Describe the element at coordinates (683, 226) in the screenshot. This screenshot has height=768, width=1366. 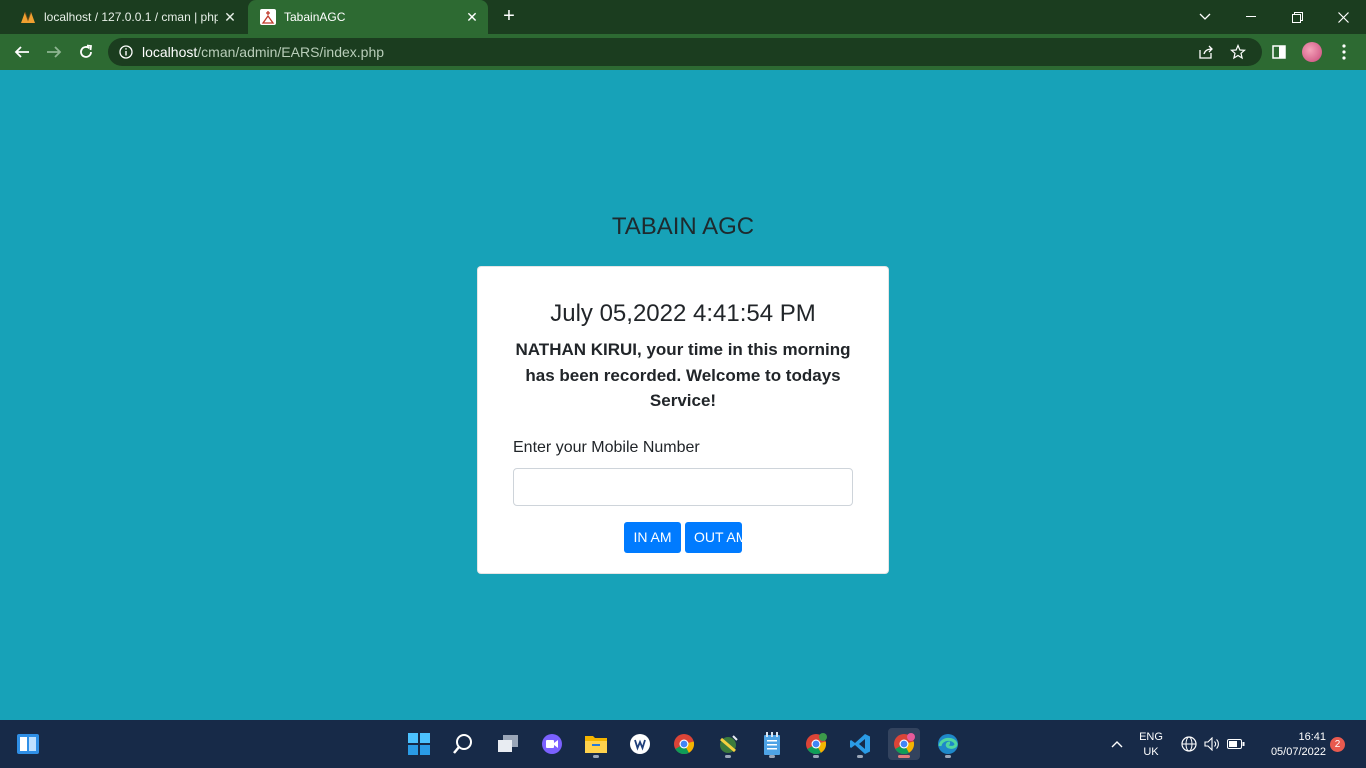
I see `page-title: TABAIN AGC` at that location.